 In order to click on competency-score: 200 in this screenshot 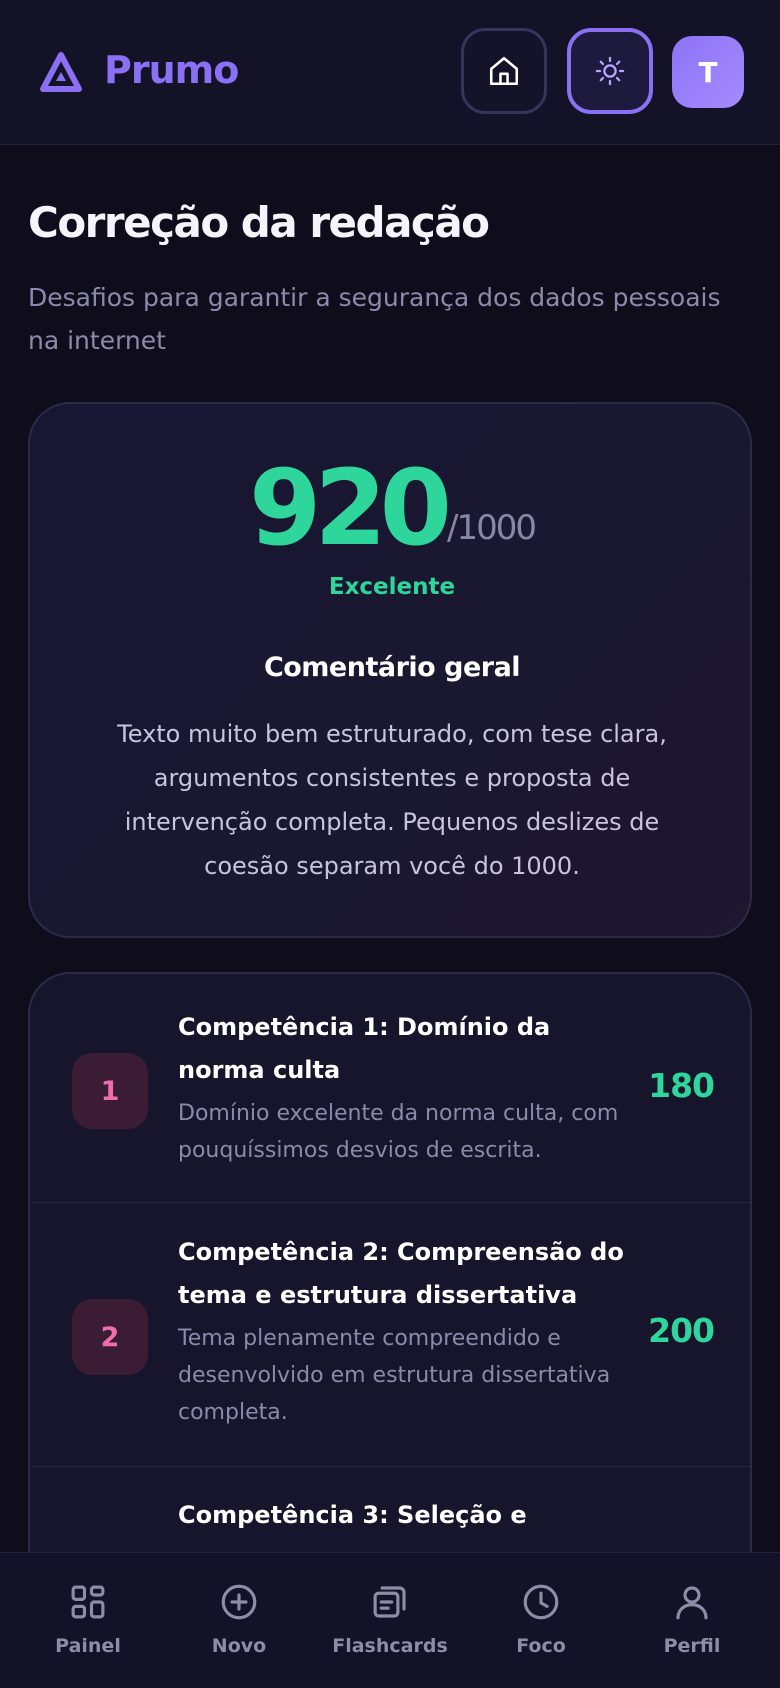, I will do `click(681, 1330)`.